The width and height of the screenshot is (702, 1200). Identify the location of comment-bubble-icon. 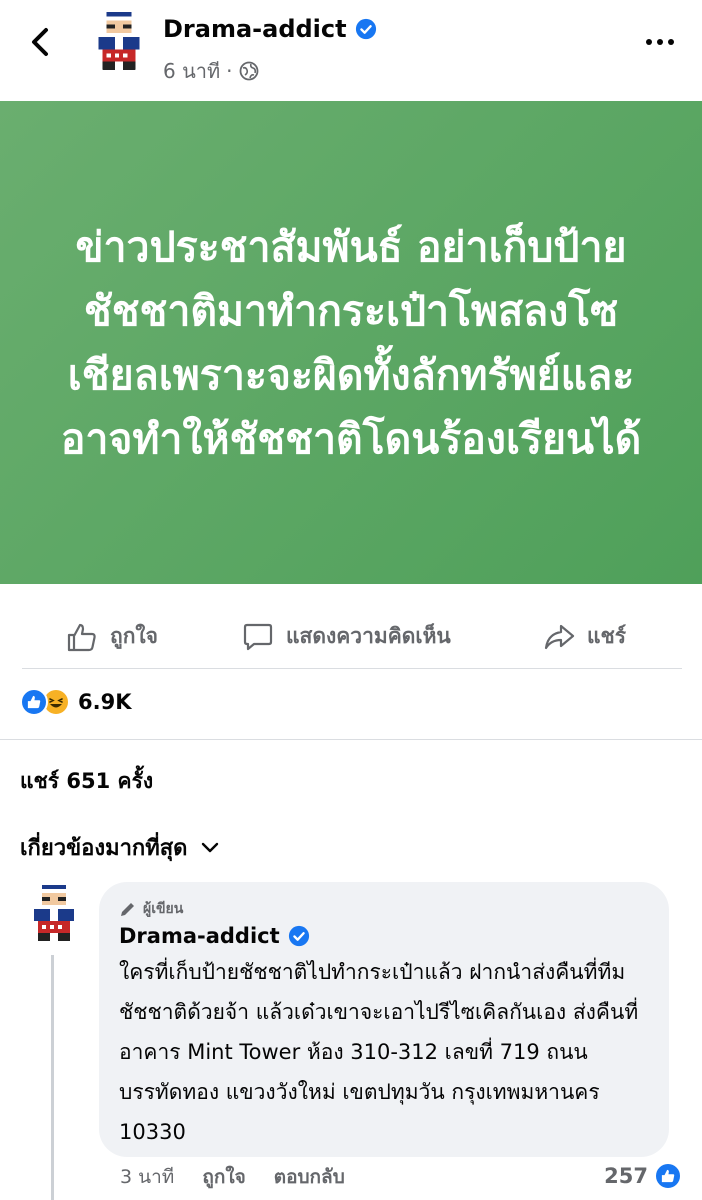
(258, 636).